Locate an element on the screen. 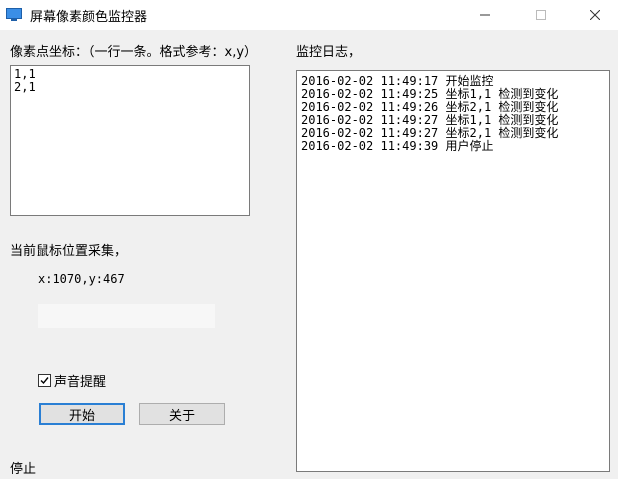 This screenshot has width=618, height=479. sound-alert-option: 声音提醒 is located at coordinates (72, 380).